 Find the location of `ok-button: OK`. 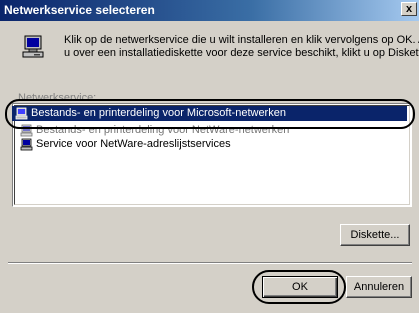

ok-button: OK is located at coordinates (300, 287).